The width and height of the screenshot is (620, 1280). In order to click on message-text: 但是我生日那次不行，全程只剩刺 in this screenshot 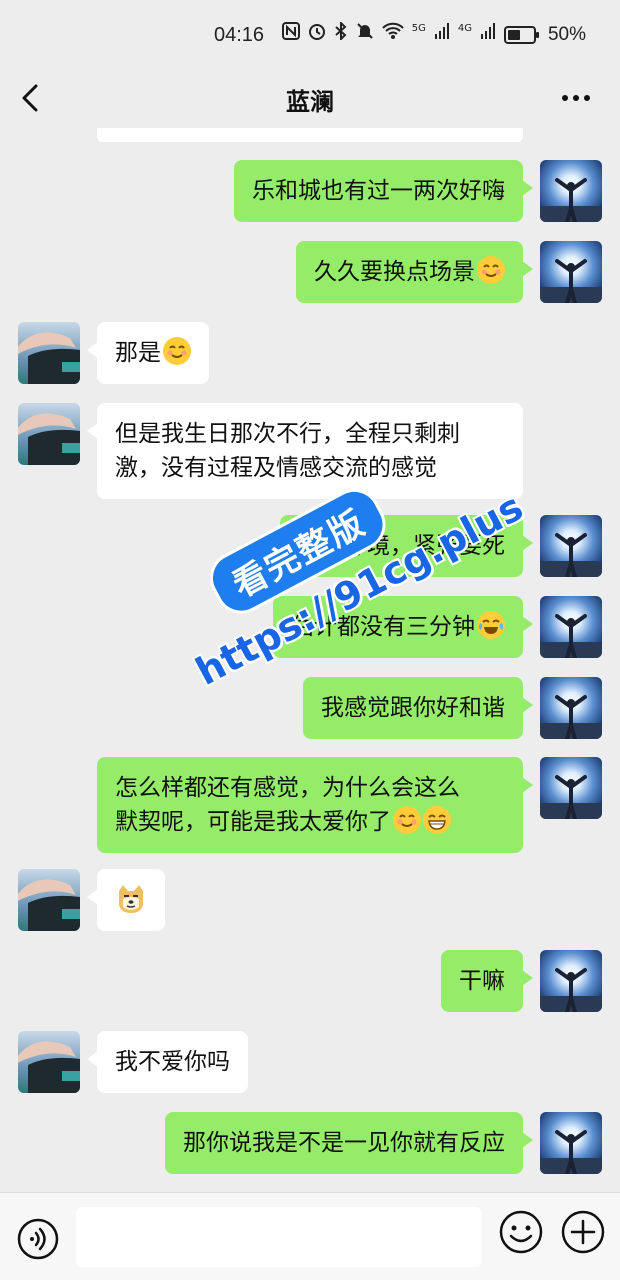, I will do `click(287, 434)`.